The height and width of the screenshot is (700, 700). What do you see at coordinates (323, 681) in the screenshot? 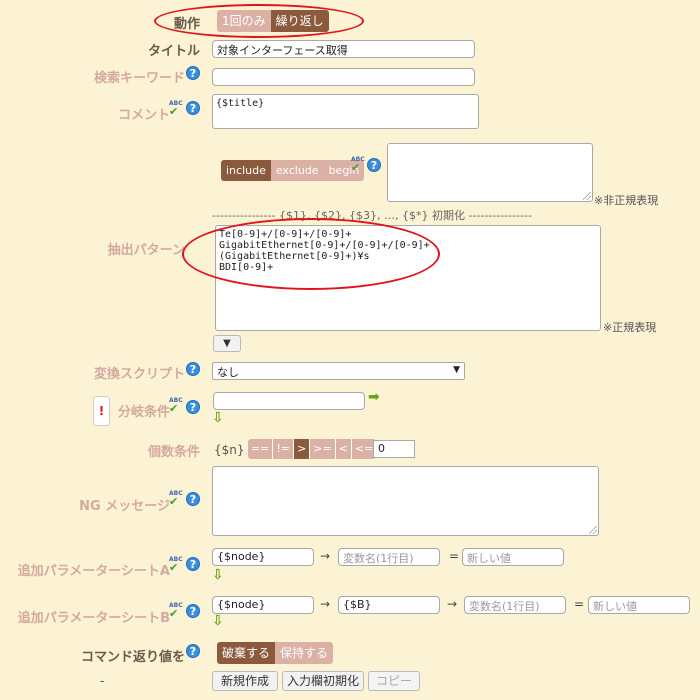
I see `reset-inputs-button: 入力欄初期化` at bounding box center [323, 681].